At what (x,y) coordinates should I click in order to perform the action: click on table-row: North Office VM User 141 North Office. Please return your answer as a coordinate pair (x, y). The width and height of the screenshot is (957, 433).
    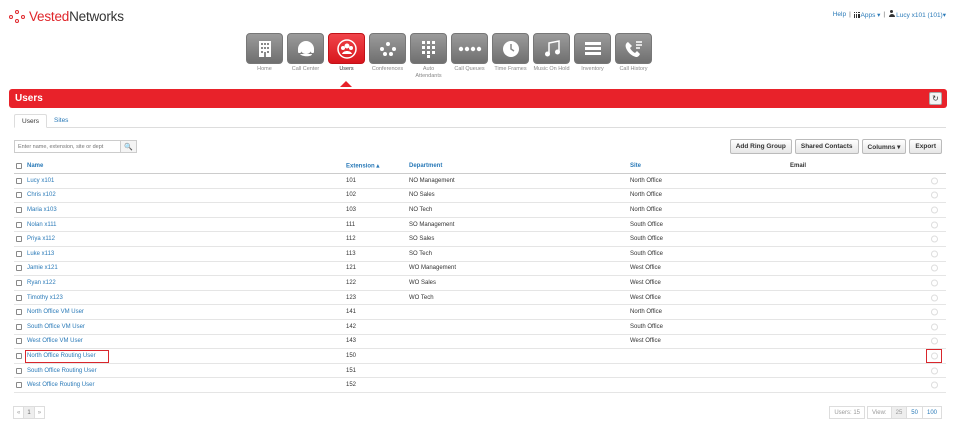
    Looking at the image, I should click on (480, 312).